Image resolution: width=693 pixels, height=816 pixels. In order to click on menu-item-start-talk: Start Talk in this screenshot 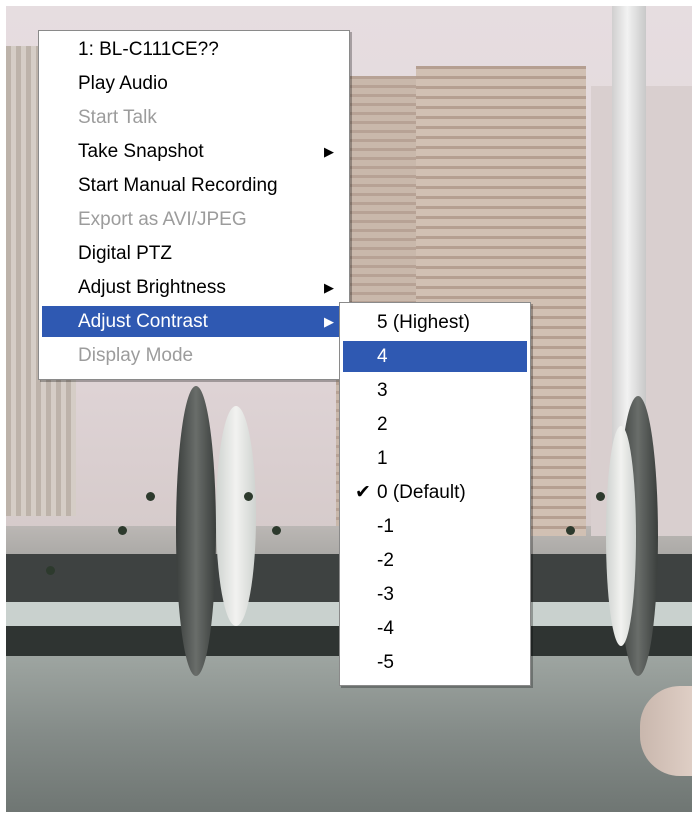, I will do `click(194, 117)`.